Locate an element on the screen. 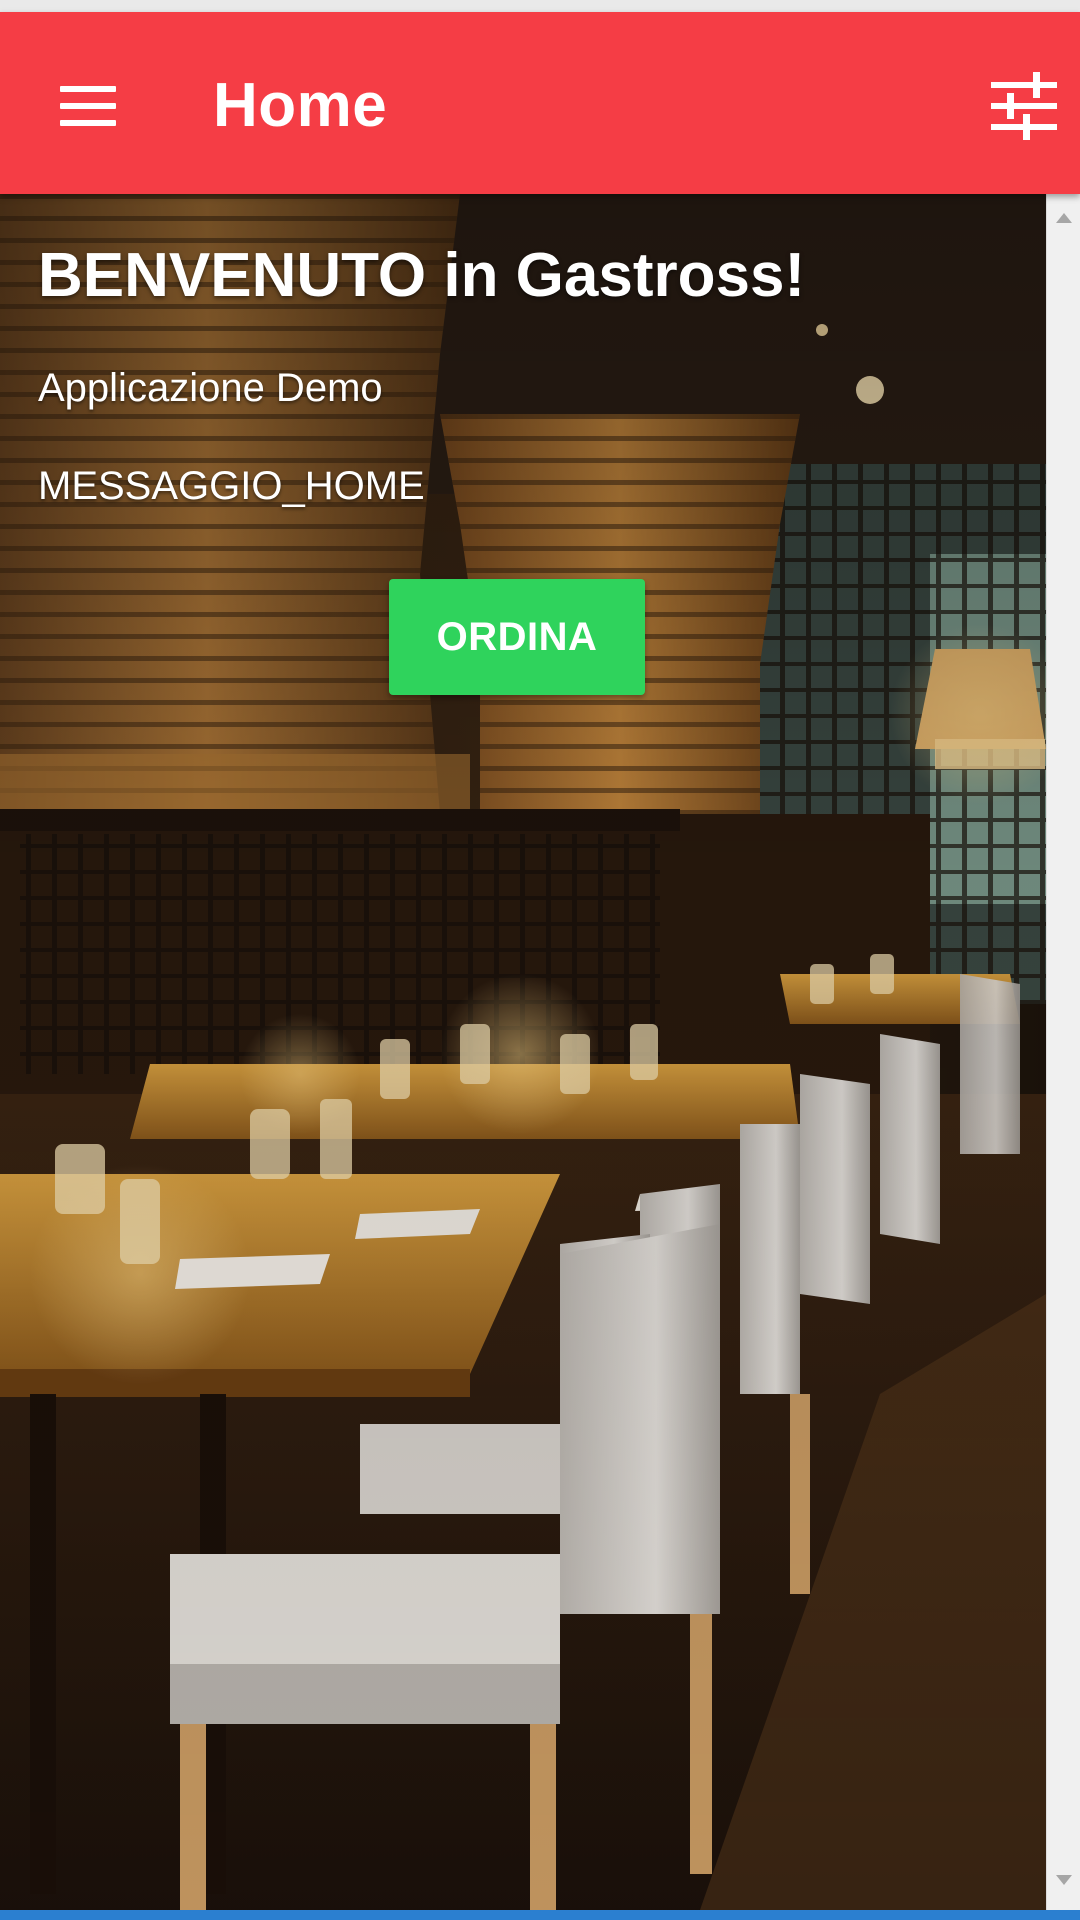 The width and height of the screenshot is (1080, 1920). page-title: Home is located at coordinates (300, 105).